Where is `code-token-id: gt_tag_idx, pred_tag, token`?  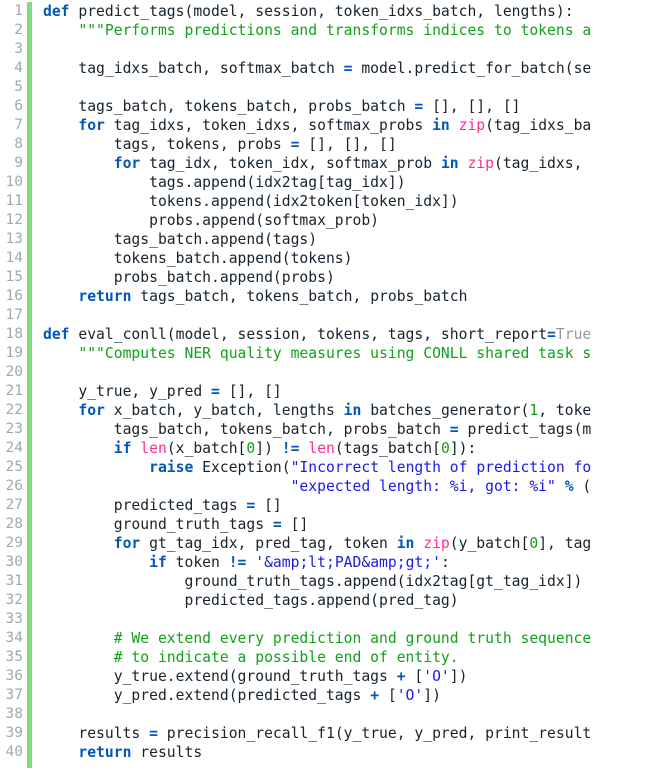 code-token-id: gt_tag_idx, pred_tag, token is located at coordinates (268, 543).